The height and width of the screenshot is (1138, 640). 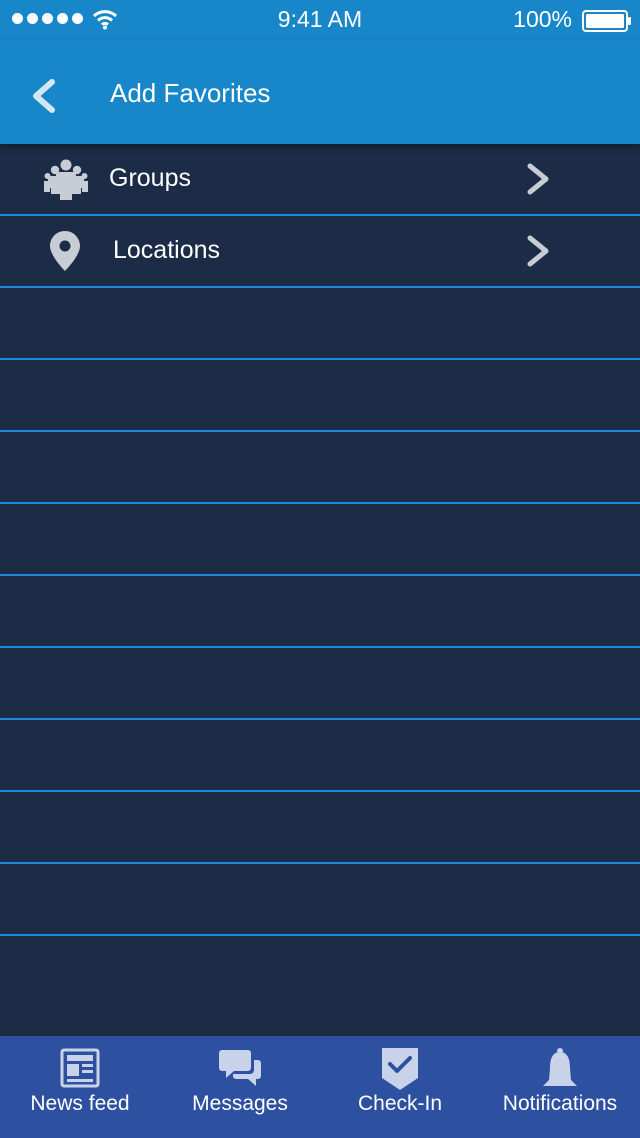 What do you see at coordinates (240, 1068) in the screenshot?
I see `chat-bubbles-icon` at bounding box center [240, 1068].